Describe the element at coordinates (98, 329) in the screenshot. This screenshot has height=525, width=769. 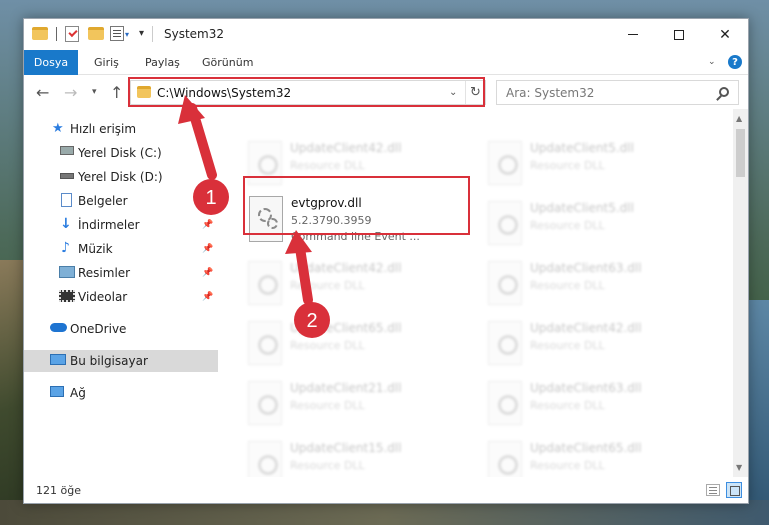
I see `sidebar-item-label: OneDrive` at that location.